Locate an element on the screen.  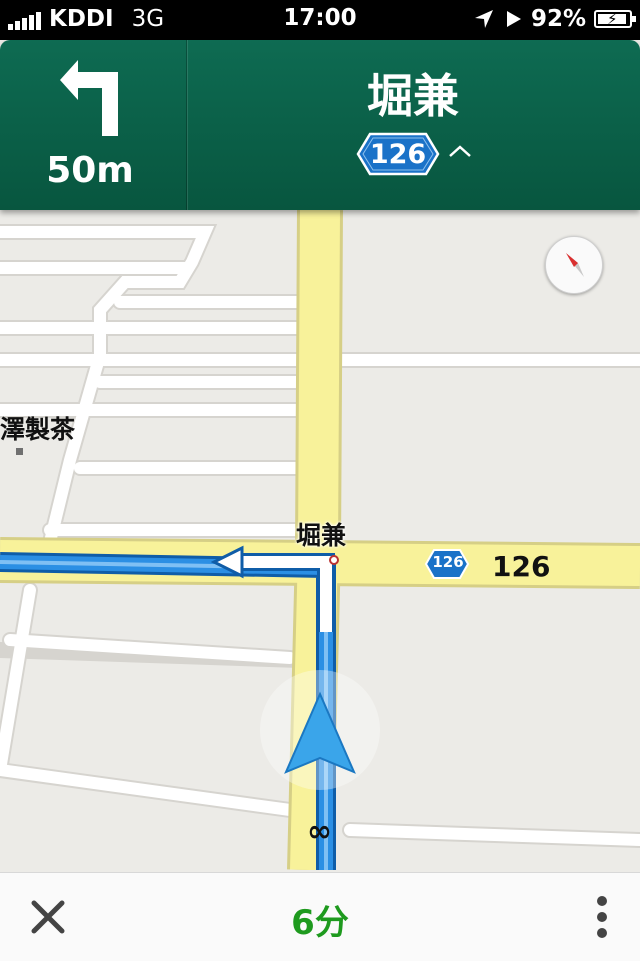
turn-left-arrow-icon is located at coordinates (89, 98).